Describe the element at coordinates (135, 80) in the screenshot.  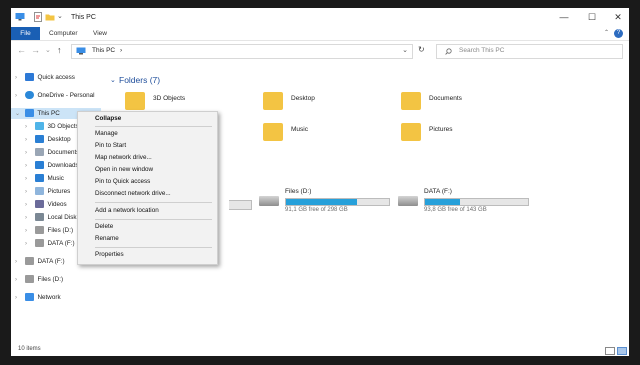
I see `folders-section-title: Folders (7)` at that location.